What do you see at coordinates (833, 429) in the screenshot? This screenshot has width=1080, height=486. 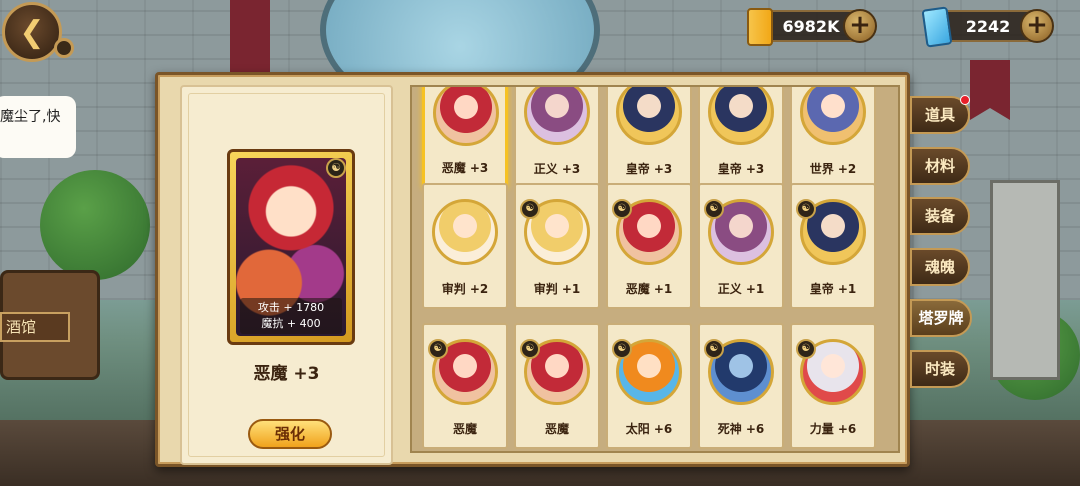 I see `card-slot-label: 力量 +6` at bounding box center [833, 429].